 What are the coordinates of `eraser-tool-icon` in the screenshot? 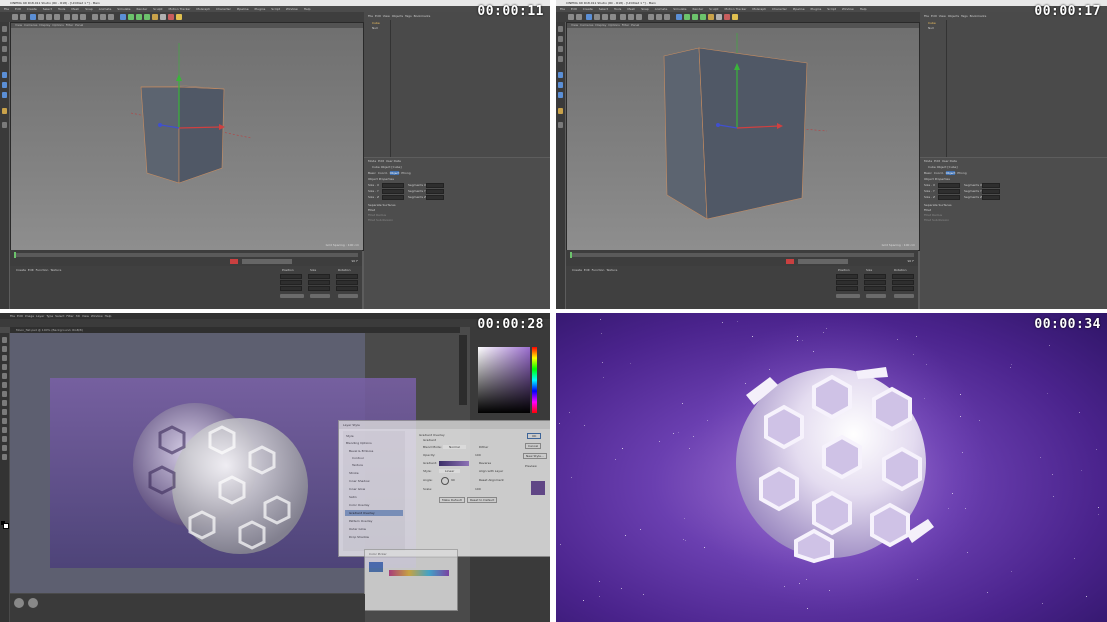 It's located at (4, 412).